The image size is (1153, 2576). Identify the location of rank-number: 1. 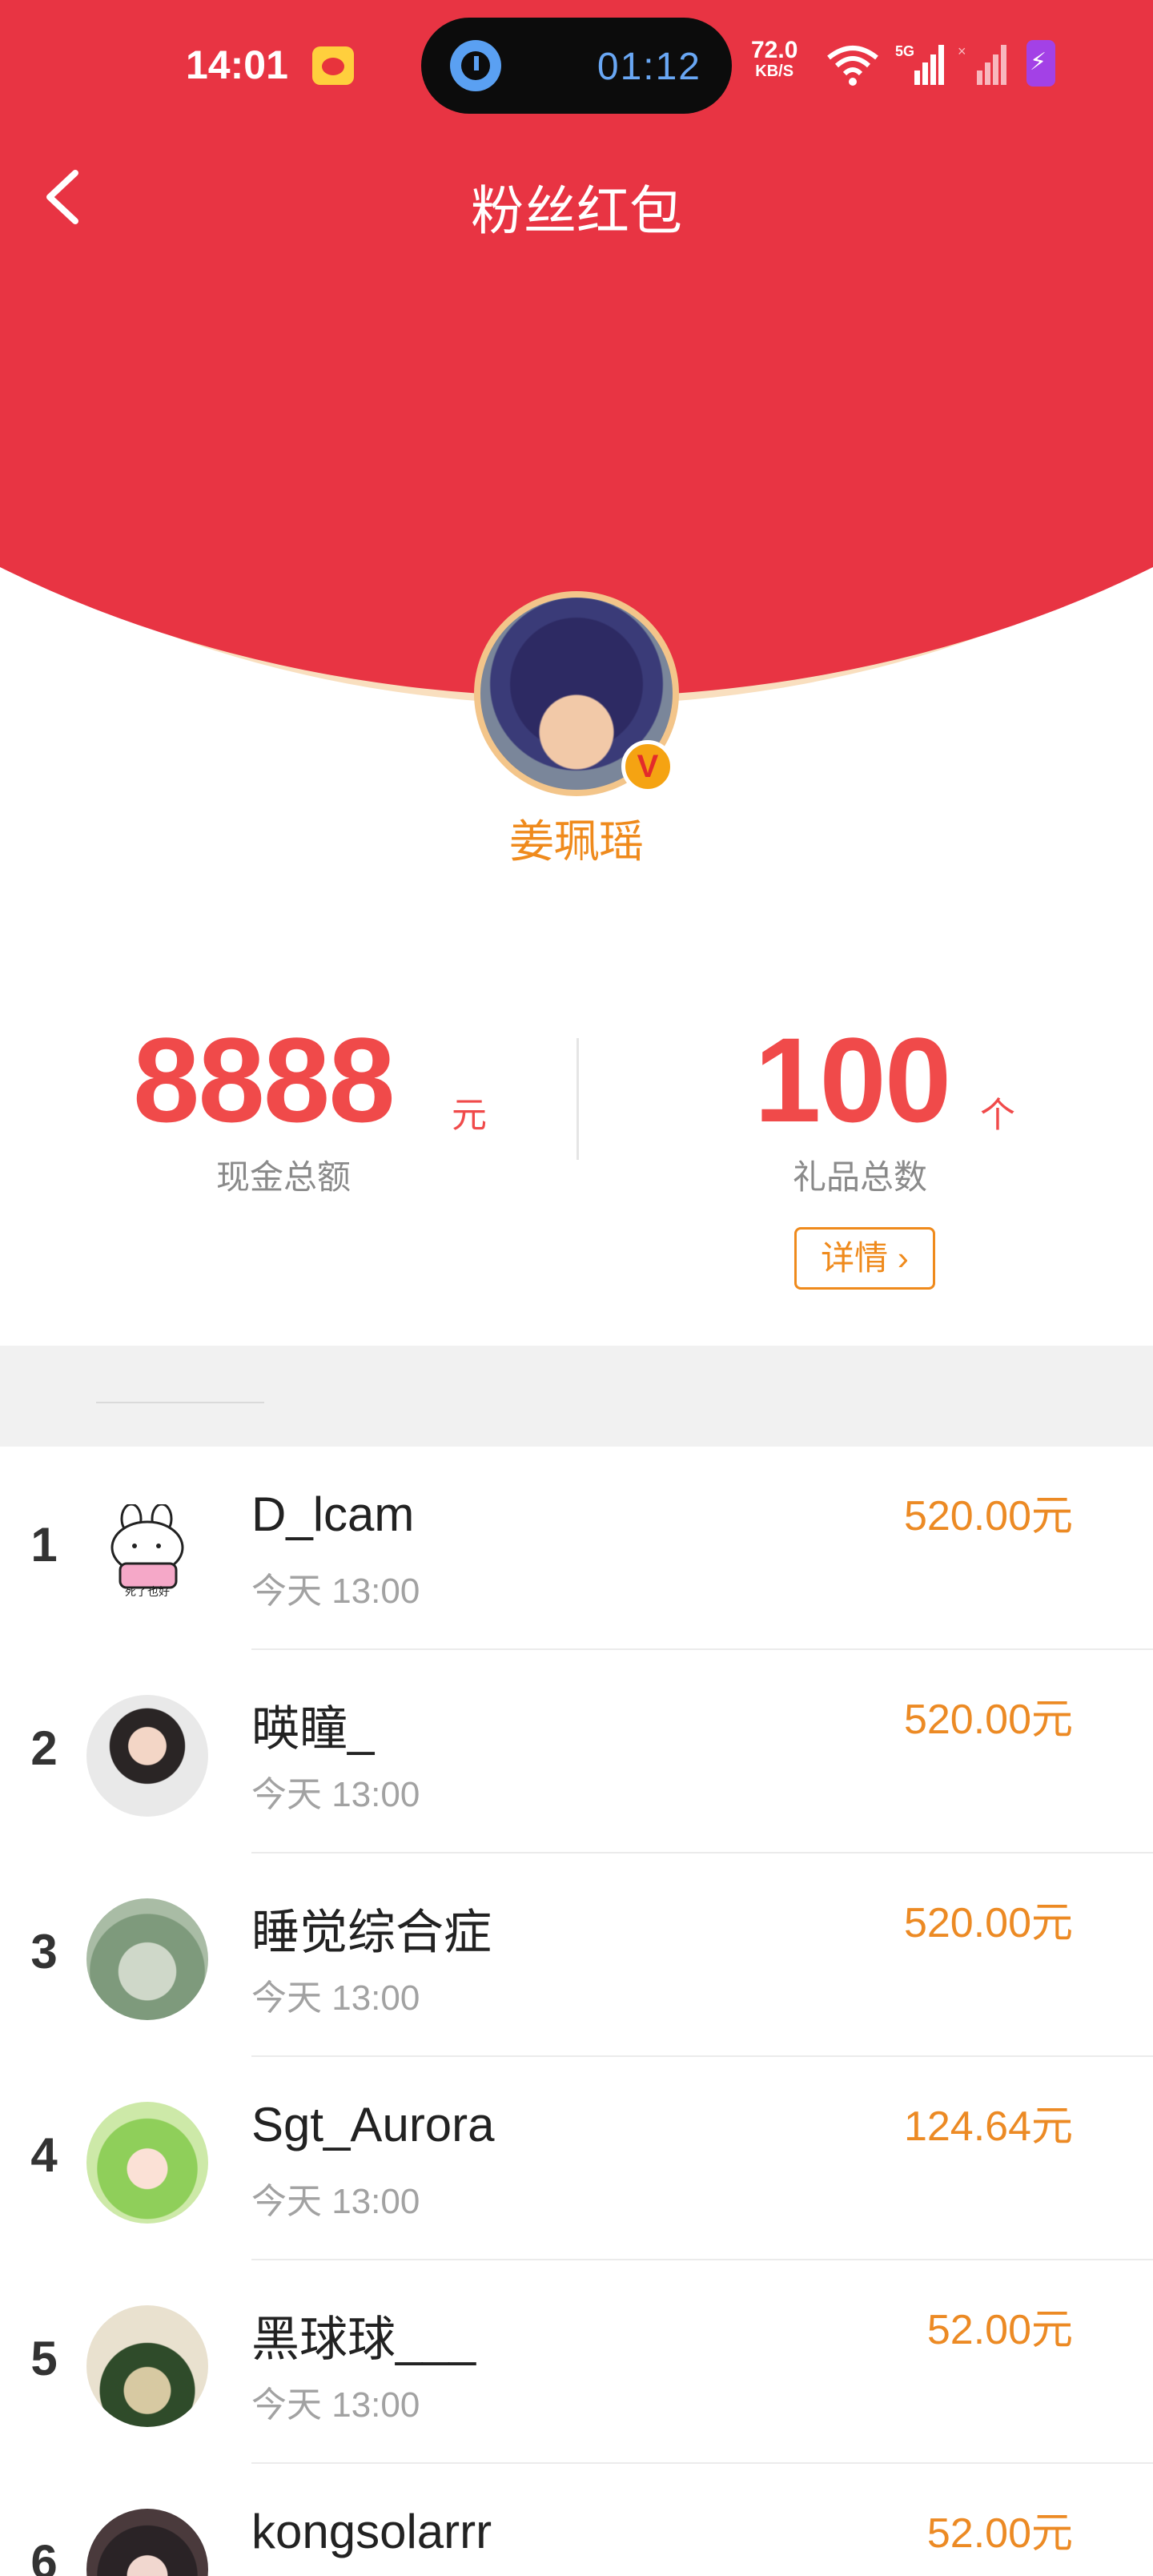
(44, 1545).